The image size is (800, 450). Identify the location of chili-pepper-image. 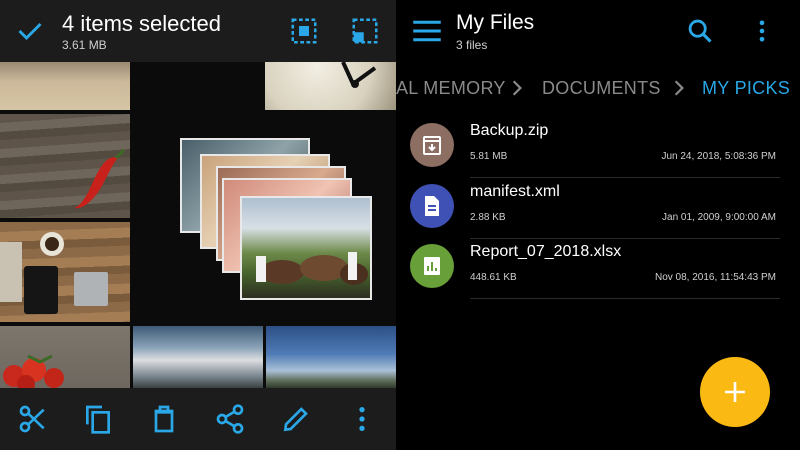
(100, 178).